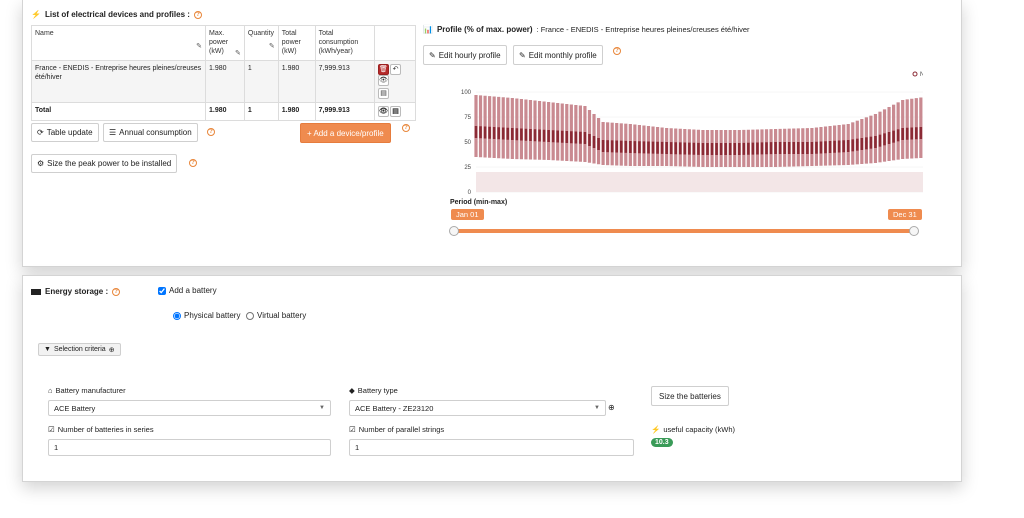 This screenshot has height=518, width=1024. What do you see at coordinates (454, 231) in the screenshot?
I see `period-slider-start-handle` at bounding box center [454, 231].